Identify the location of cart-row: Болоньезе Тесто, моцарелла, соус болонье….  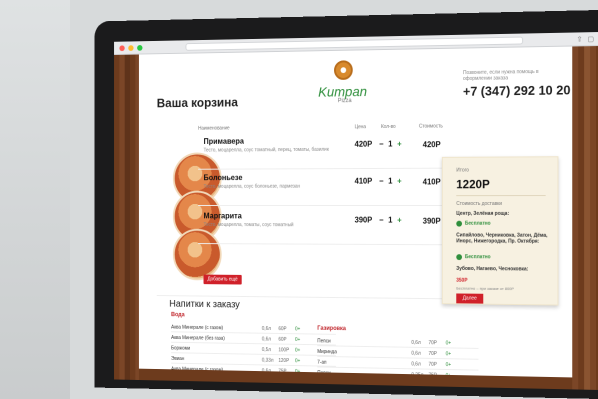
(333, 187).